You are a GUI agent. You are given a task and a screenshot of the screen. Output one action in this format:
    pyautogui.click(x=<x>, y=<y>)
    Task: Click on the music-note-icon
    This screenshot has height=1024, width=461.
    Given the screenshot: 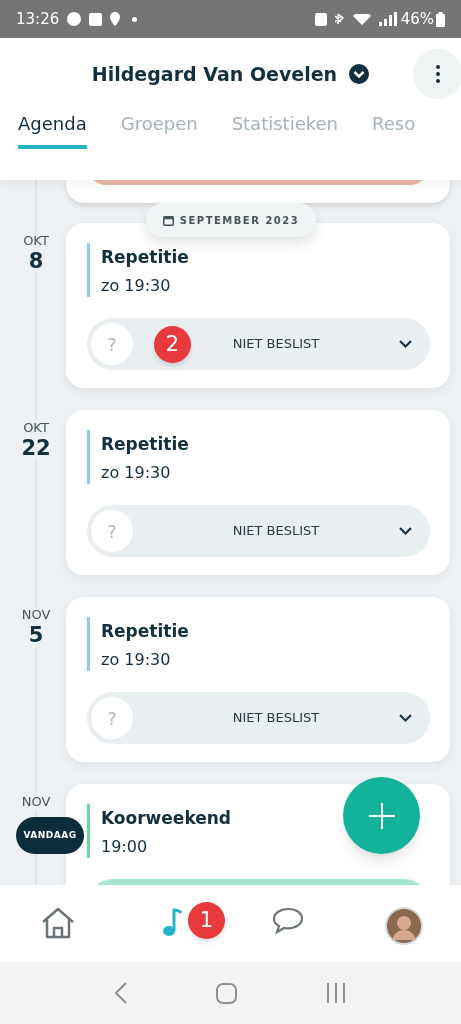 What is the action you would take?
    pyautogui.click(x=172, y=922)
    